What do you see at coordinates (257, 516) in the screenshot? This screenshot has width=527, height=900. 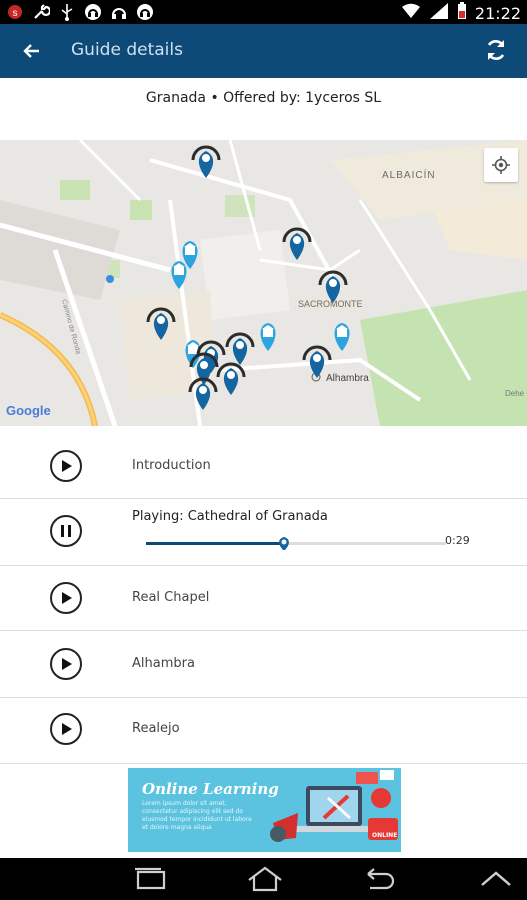 I see `track-title: Cathedral of Granada` at bounding box center [257, 516].